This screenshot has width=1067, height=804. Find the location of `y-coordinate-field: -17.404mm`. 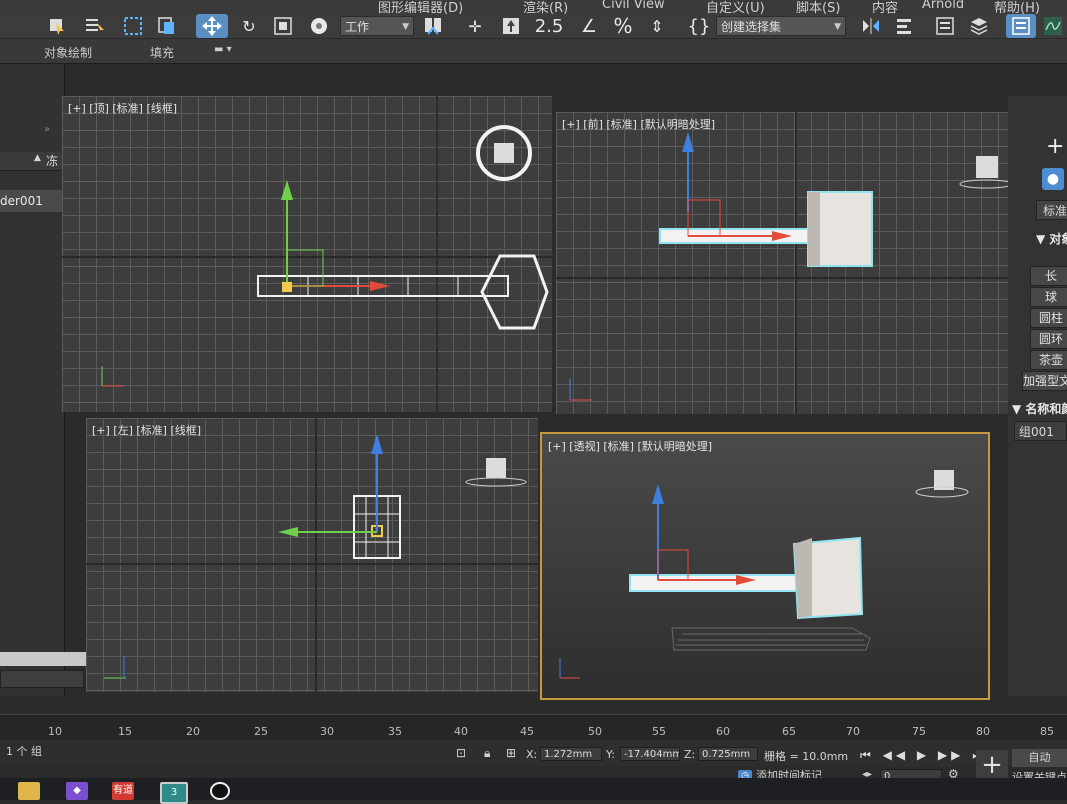

y-coordinate-field: -17.404mm is located at coordinates (650, 754).